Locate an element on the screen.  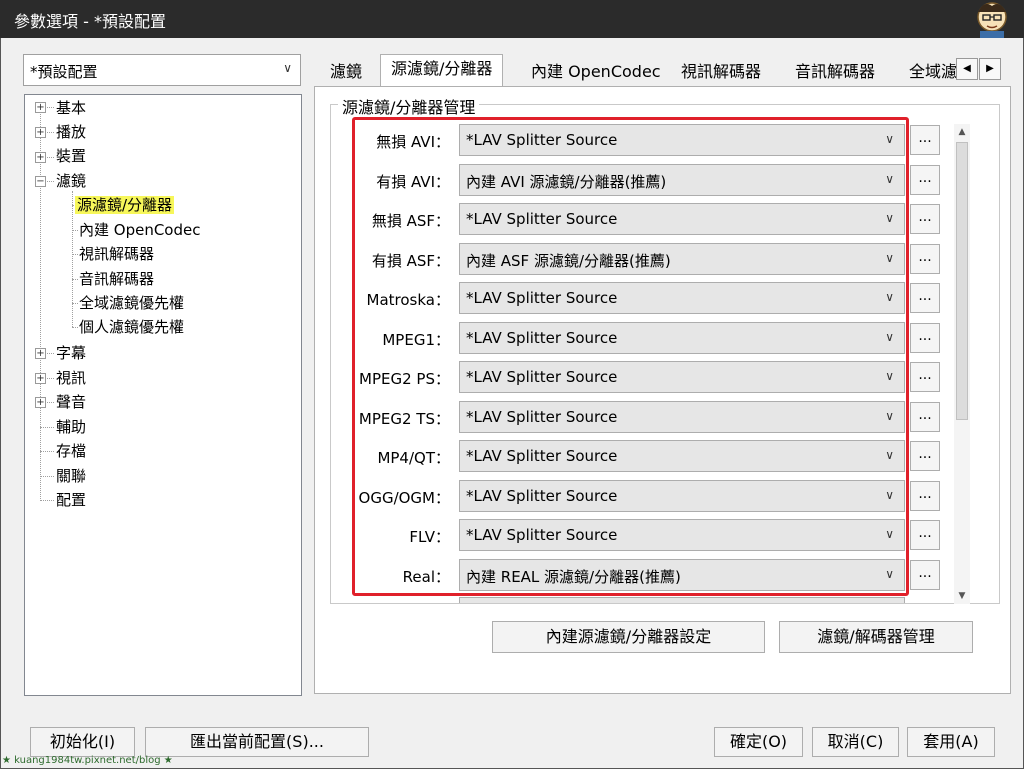
profile-select-value: *預設配置 is located at coordinates (64, 72).